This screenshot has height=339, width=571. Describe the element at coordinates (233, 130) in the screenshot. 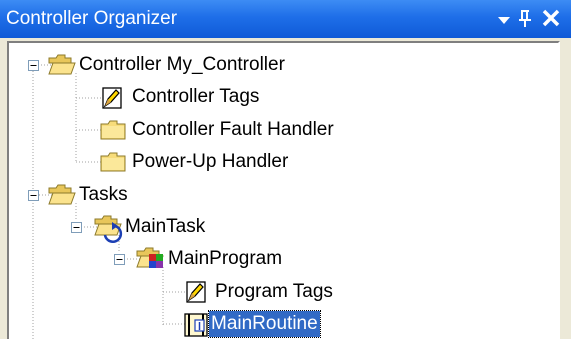

I see `tree-node-controller-fault-handler: Controller Fault Handler` at that location.